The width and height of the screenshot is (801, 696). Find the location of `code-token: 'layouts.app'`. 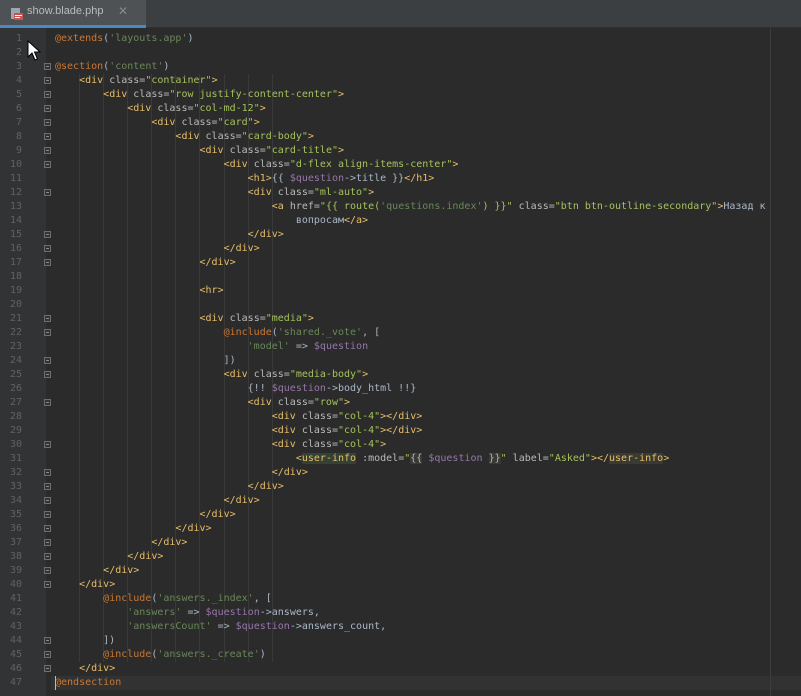

code-token: 'layouts.app' is located at coordinates (148, 38).